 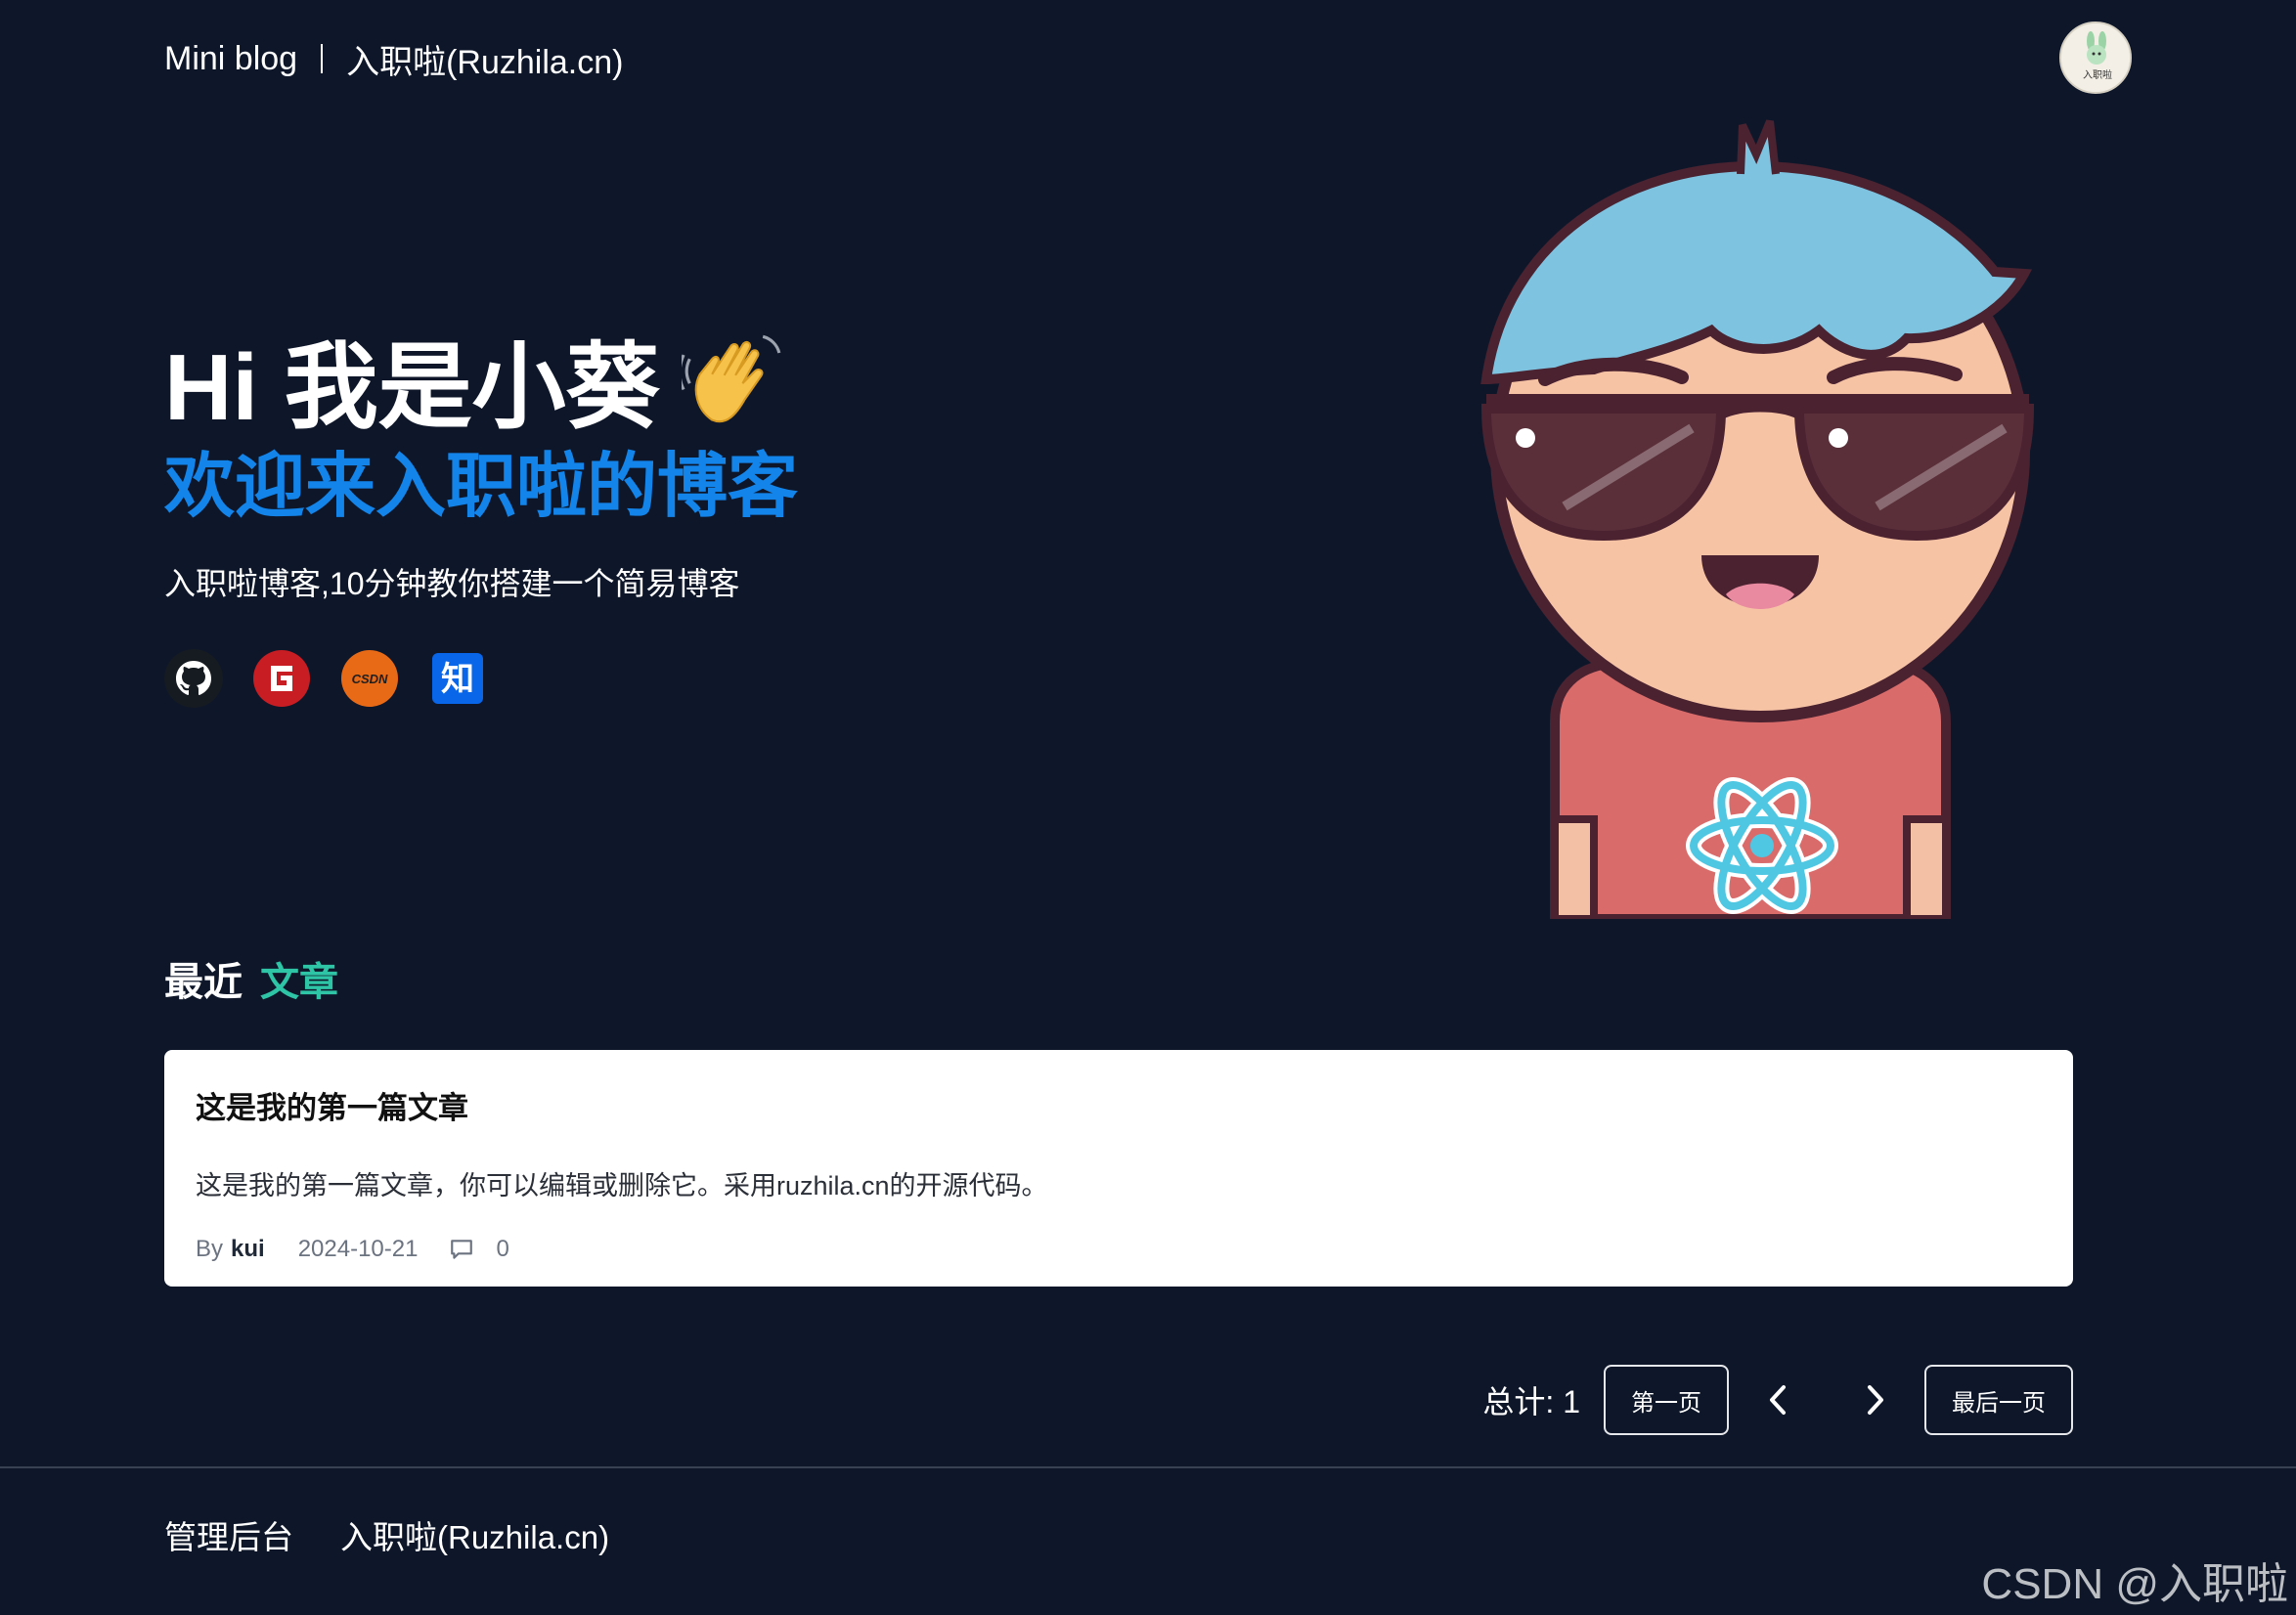 I want to click on gitee-link, so click(x=281, y=678).